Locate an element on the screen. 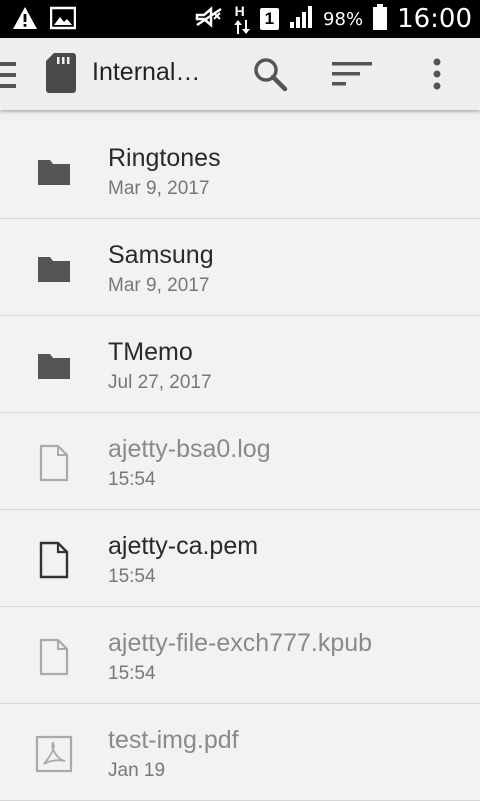  warning-icon is located at coordinates (25, 20).